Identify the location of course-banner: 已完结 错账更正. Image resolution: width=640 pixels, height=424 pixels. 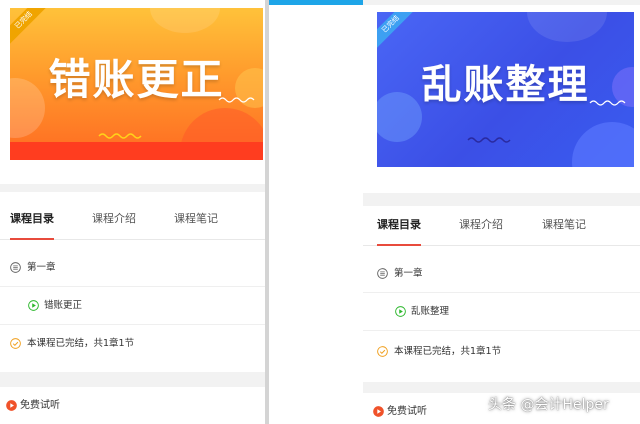
(136, 84).